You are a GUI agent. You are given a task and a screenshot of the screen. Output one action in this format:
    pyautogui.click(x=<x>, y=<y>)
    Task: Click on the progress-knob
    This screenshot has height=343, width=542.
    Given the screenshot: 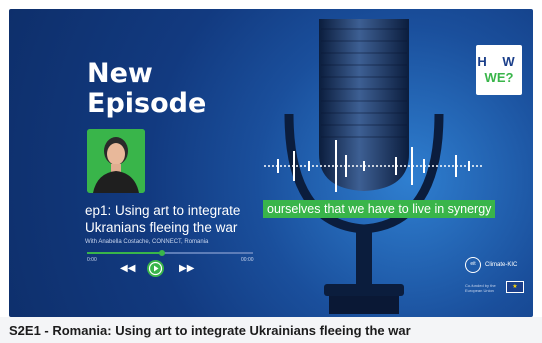 What is the action you would take?
    pyautogui.click(x=161, y=253)
    